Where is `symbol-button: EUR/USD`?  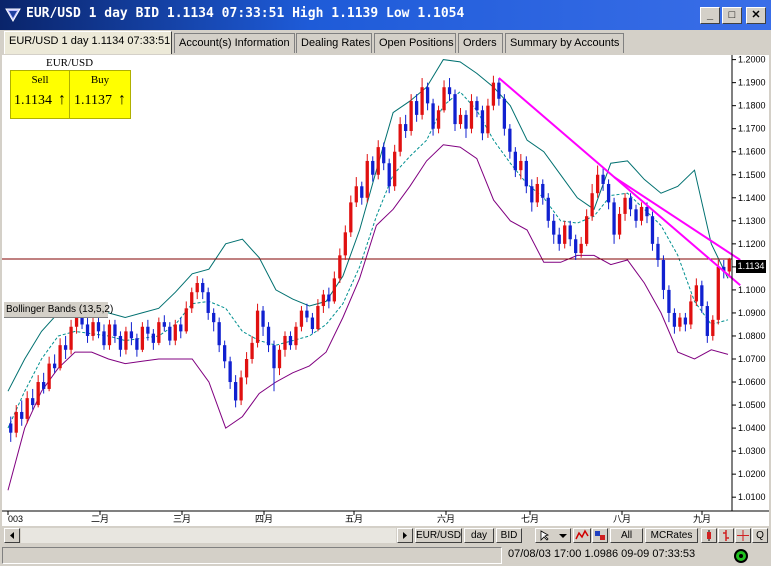 symbol-button: EUR/USD is located at coordinates (438, 535).